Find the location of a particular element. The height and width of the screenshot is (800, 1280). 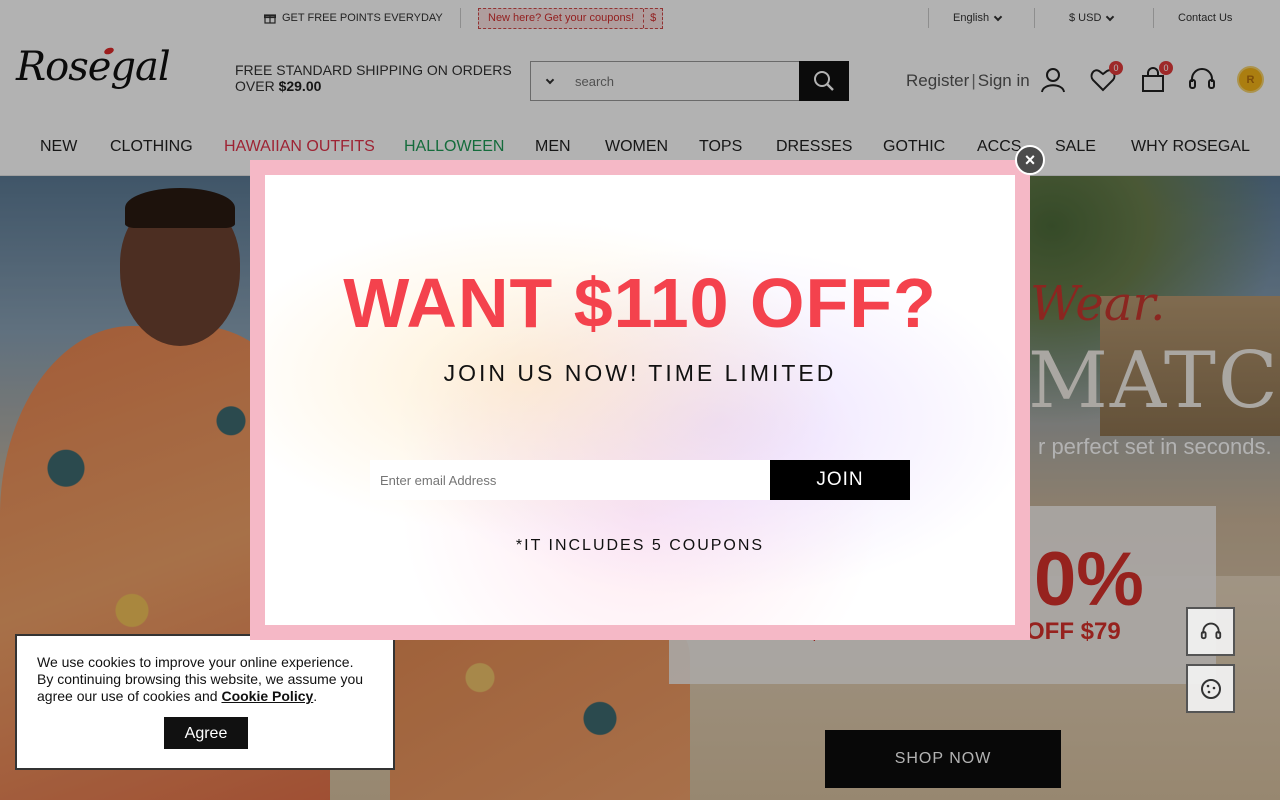

close-popup-button: × is located at coordinates (1030, 160).